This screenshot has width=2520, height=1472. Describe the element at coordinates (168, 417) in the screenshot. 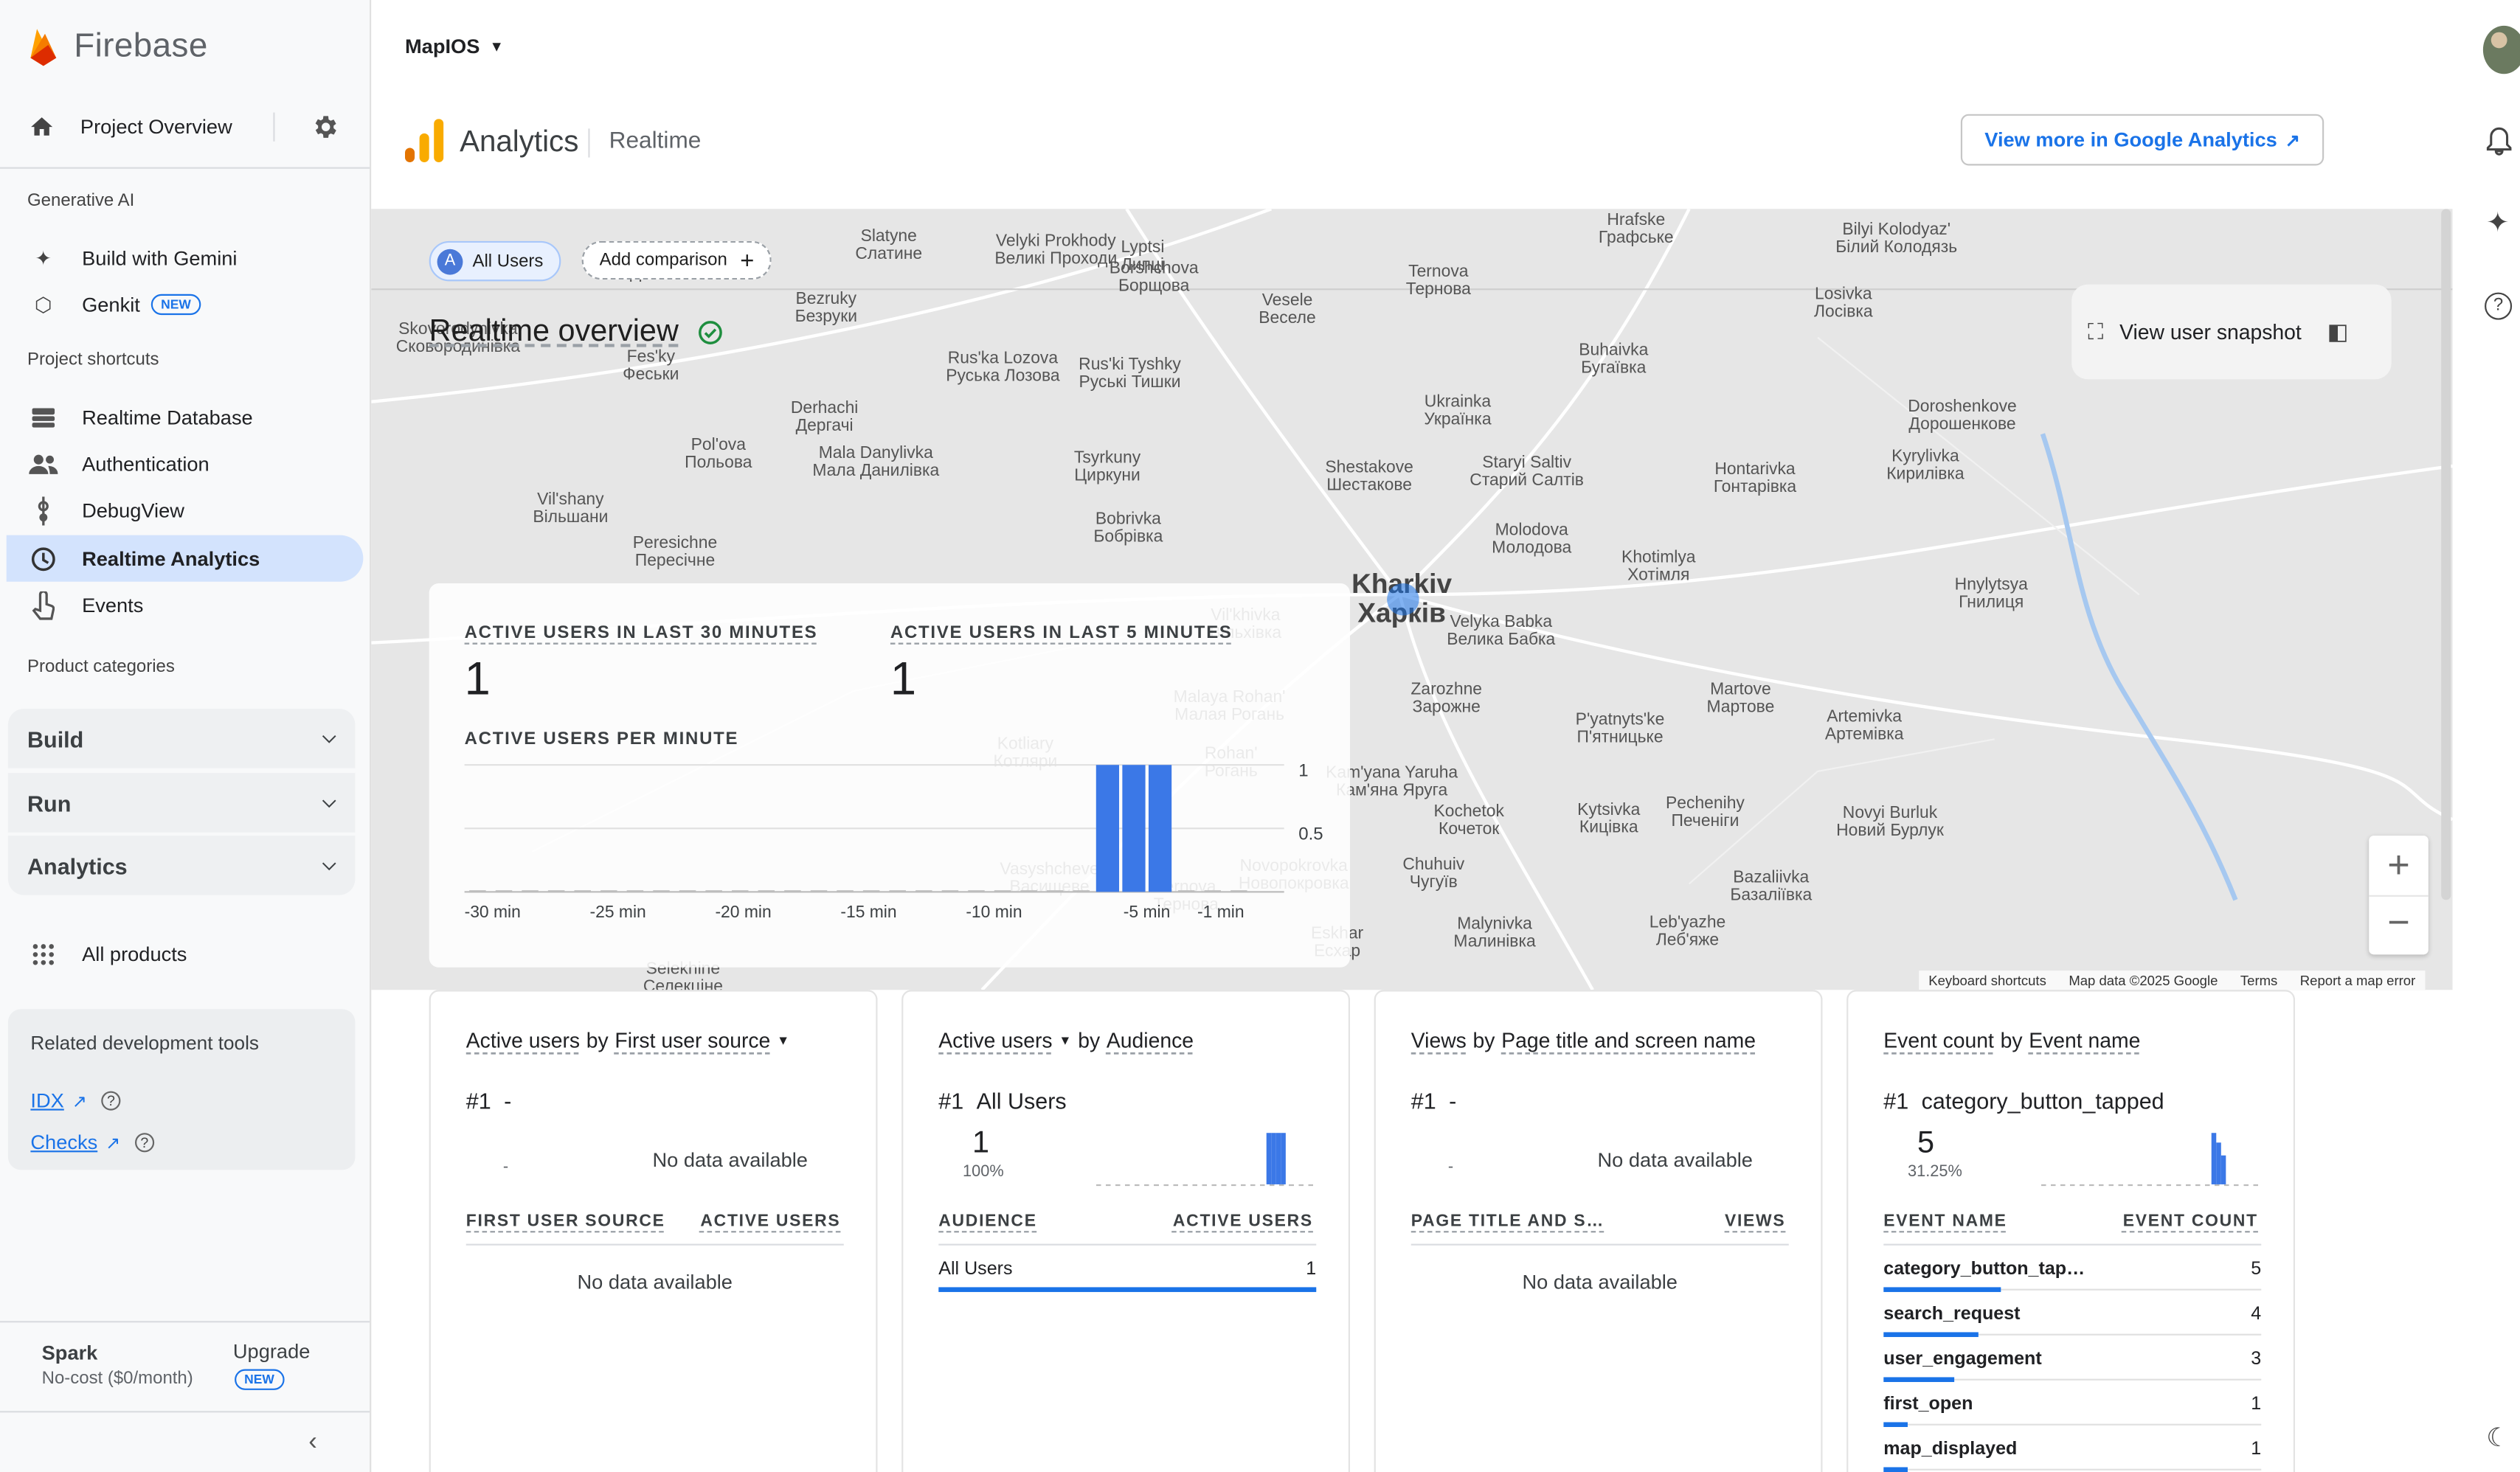

I see `sidebar-item-label: Realtime Database` at that location.